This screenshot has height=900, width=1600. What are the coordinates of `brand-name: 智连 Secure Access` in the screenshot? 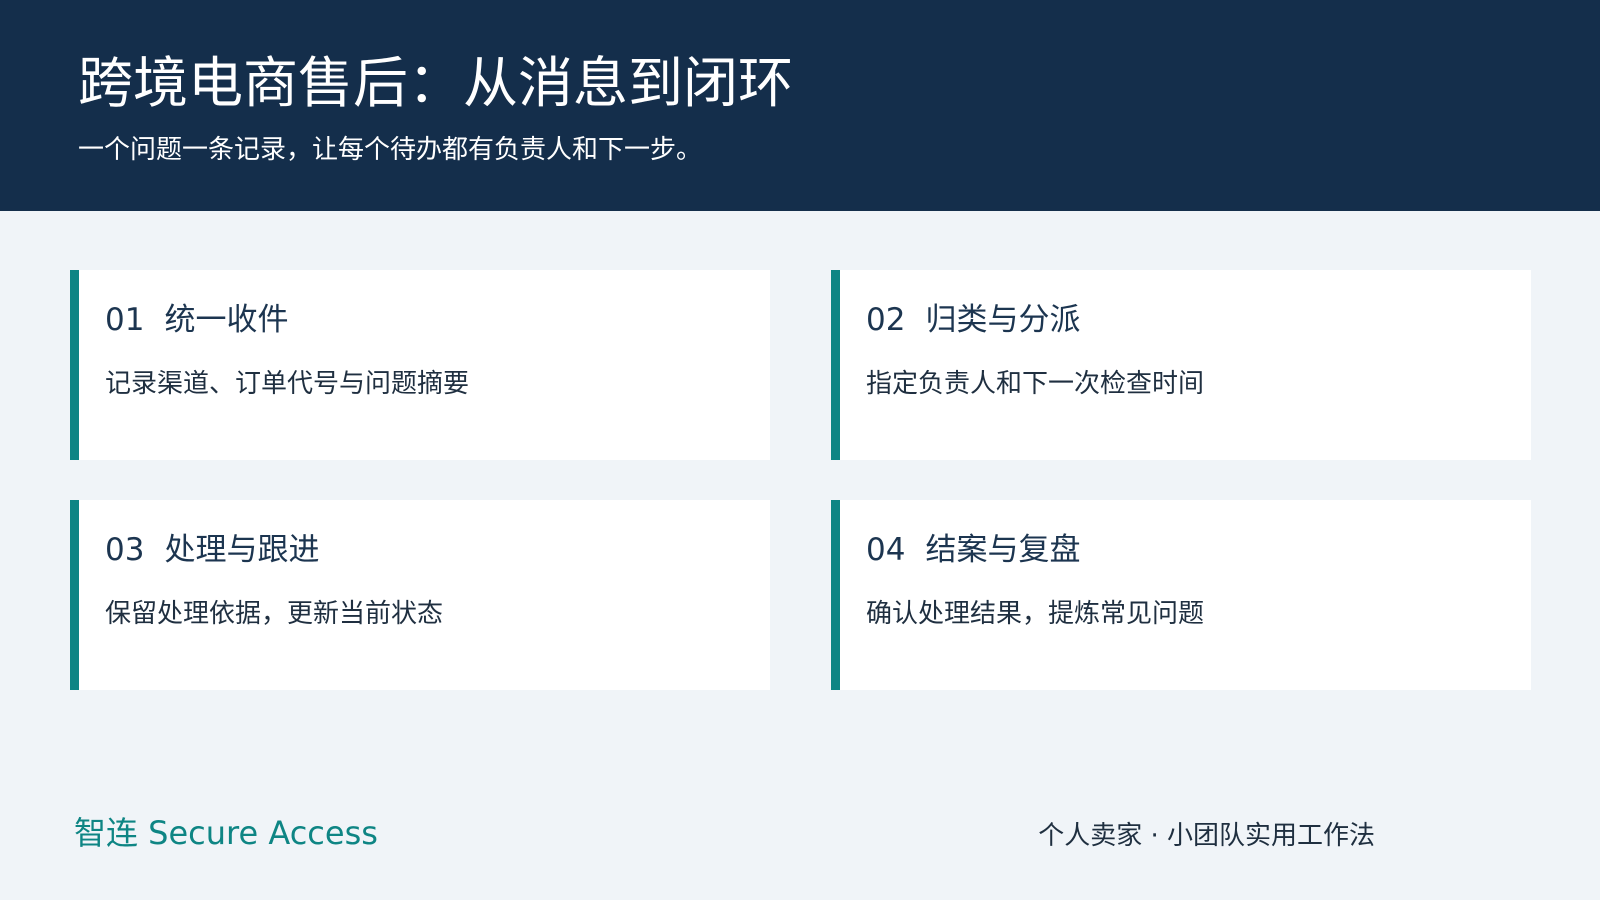 It's located at (226, 833).